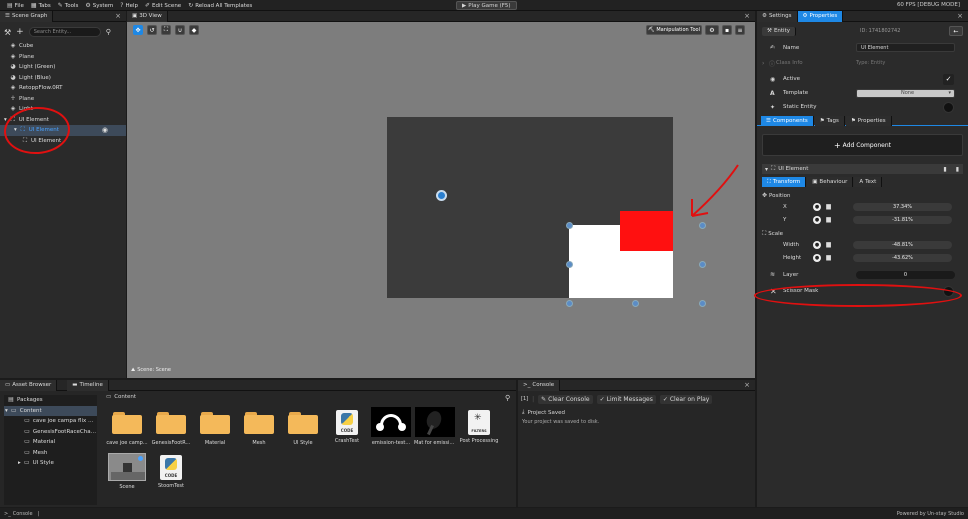 This screenshot has height=519, width=968. I want to click on clear-console-button: ✎ Clear Console, so click(565, 399).